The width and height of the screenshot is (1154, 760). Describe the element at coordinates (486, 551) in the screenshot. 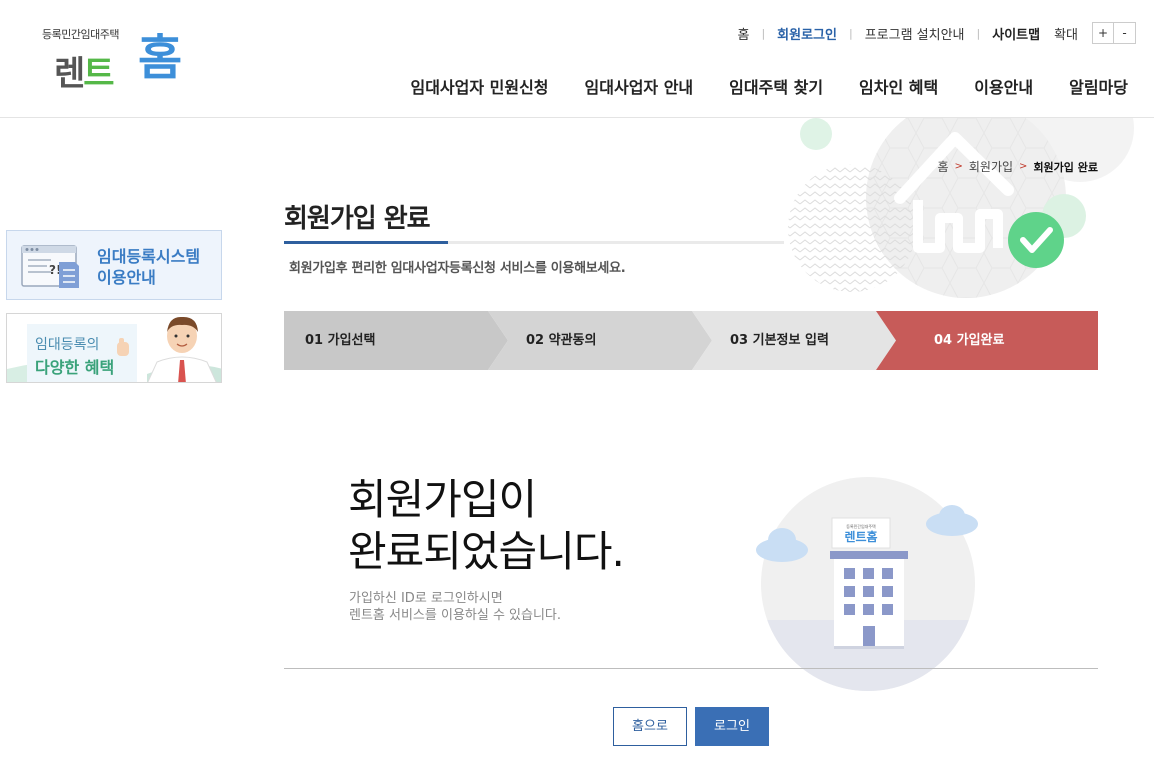

I see `complete-headline-line2: 완료되었습니다.` at that location.